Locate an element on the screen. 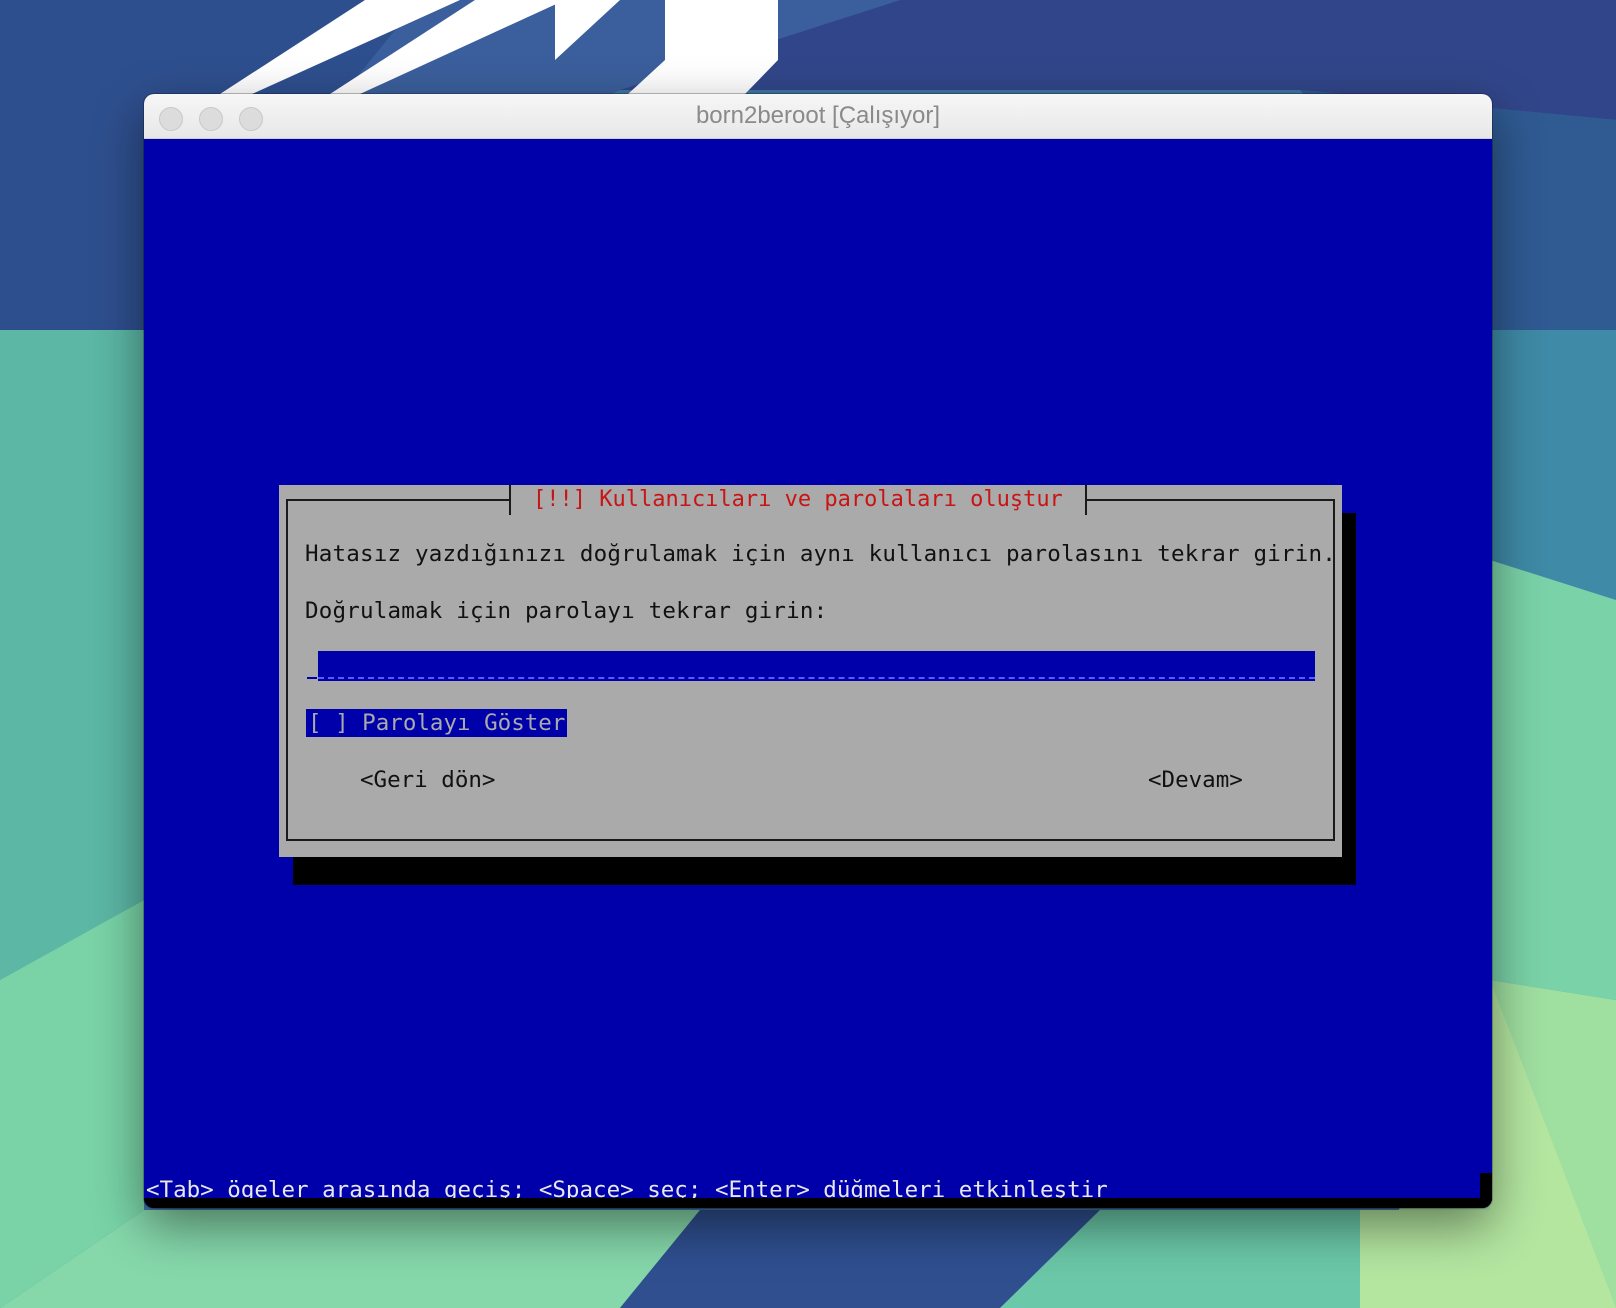 The image size is (1616, 1308). password-field-underline is located at coordinates (816, 678).